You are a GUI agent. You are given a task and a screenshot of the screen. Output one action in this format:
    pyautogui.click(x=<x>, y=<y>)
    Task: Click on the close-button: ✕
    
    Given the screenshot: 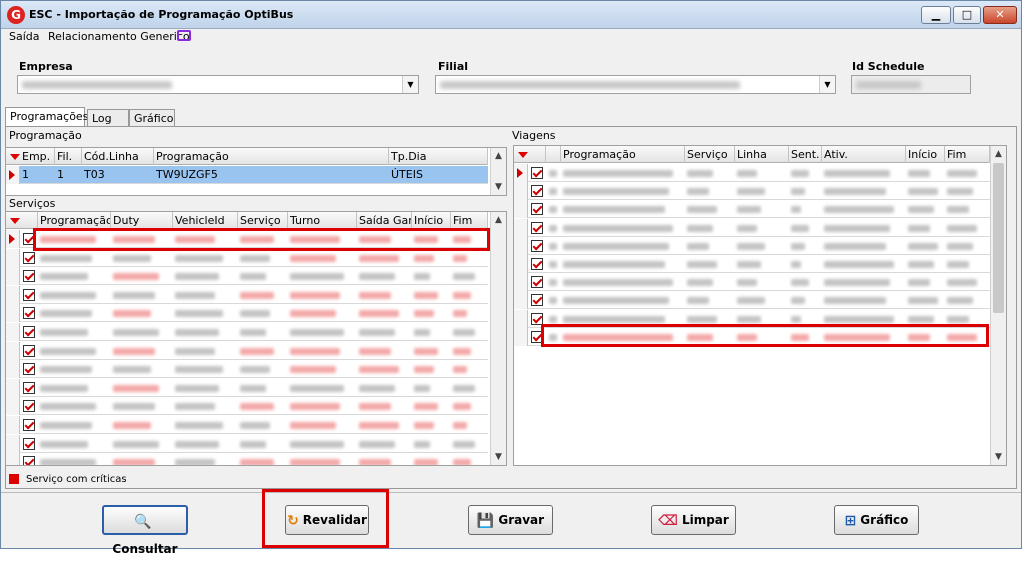 What is the action you would take?
    pyautogui.click(x=1000, y=15)
    